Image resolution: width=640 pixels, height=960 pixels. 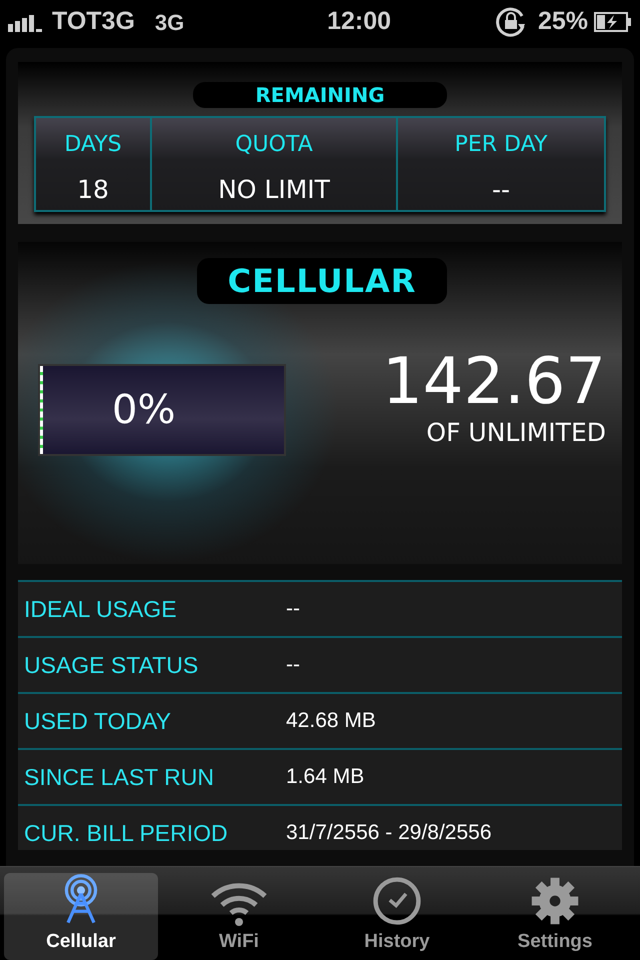 I want to click on tab-button: WiFi, so click(x=239, y=916).